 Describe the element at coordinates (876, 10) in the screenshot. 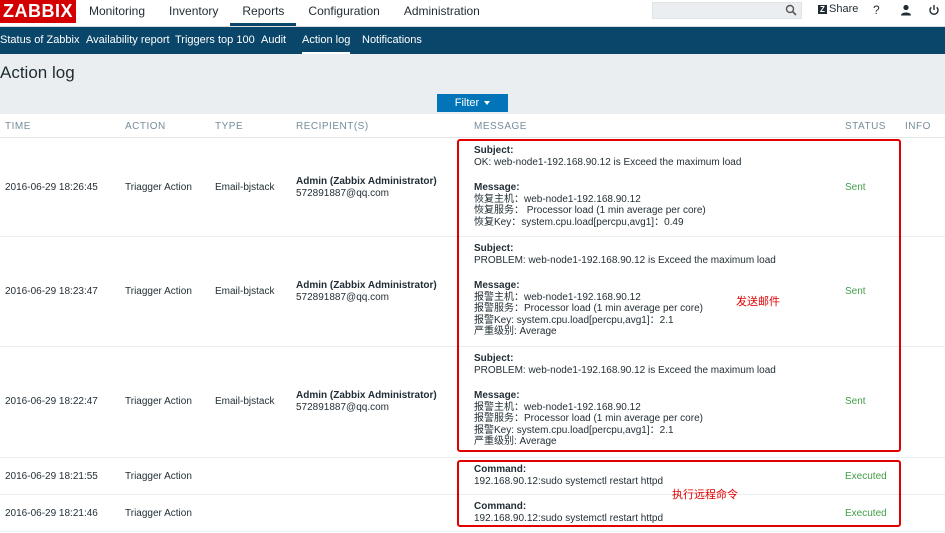

I see `help-icon: ?` at that location.